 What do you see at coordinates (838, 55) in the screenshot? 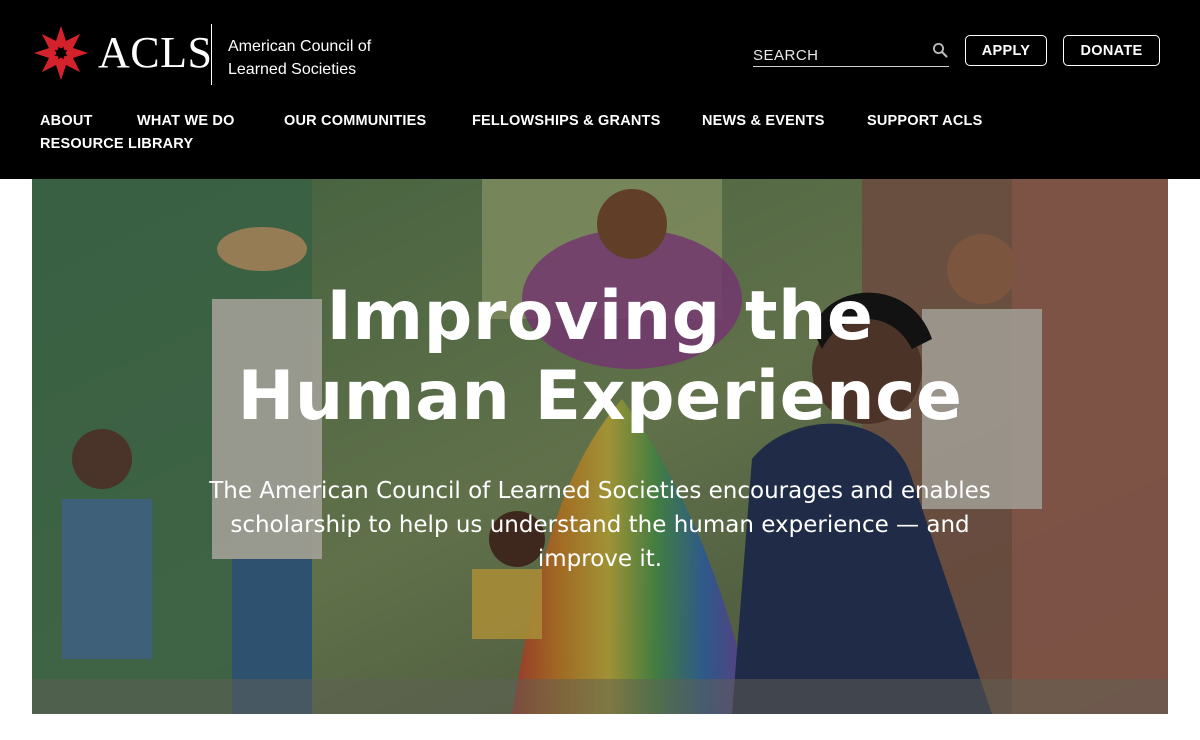
I see `search-input` at bounding box center [838, 55].